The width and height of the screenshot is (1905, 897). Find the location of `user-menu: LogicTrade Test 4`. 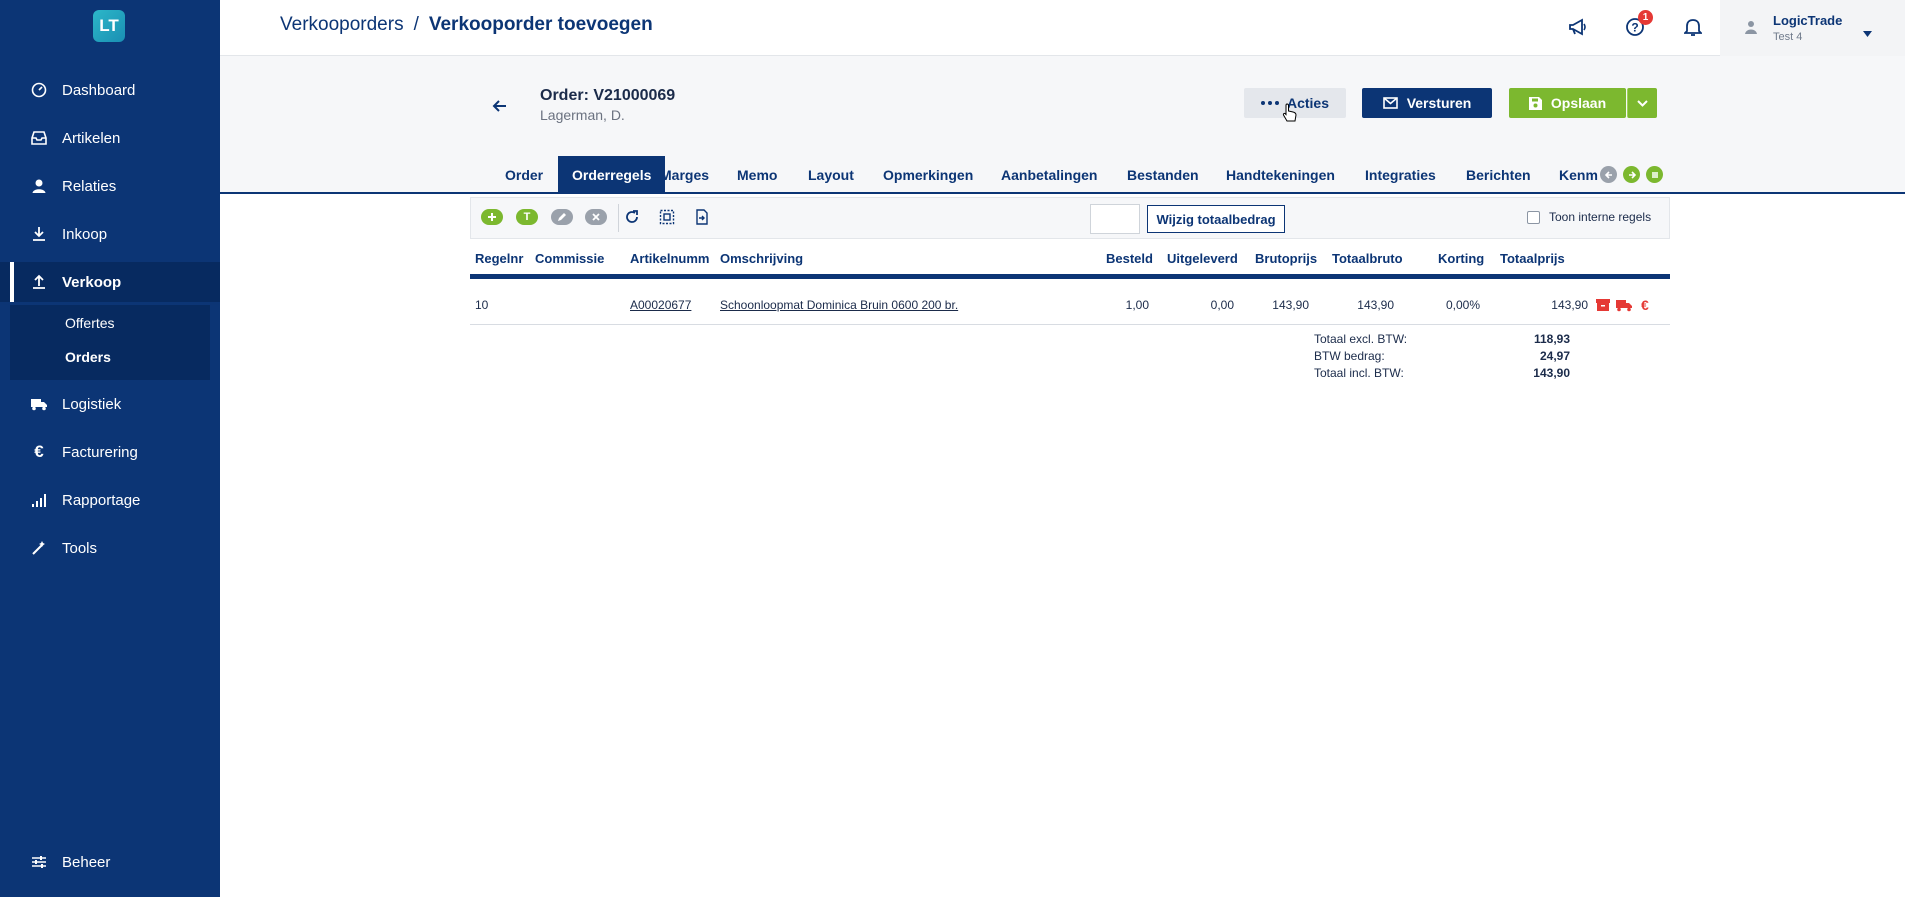

user-menu: LogicTrade Test 4 is located at coordinates (1812, 28).